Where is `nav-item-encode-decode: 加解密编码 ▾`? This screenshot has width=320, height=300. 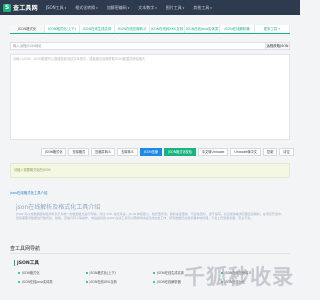 nav-item-encode-decode: 加解密编码 ▾ is located at coordinates (118, 8).